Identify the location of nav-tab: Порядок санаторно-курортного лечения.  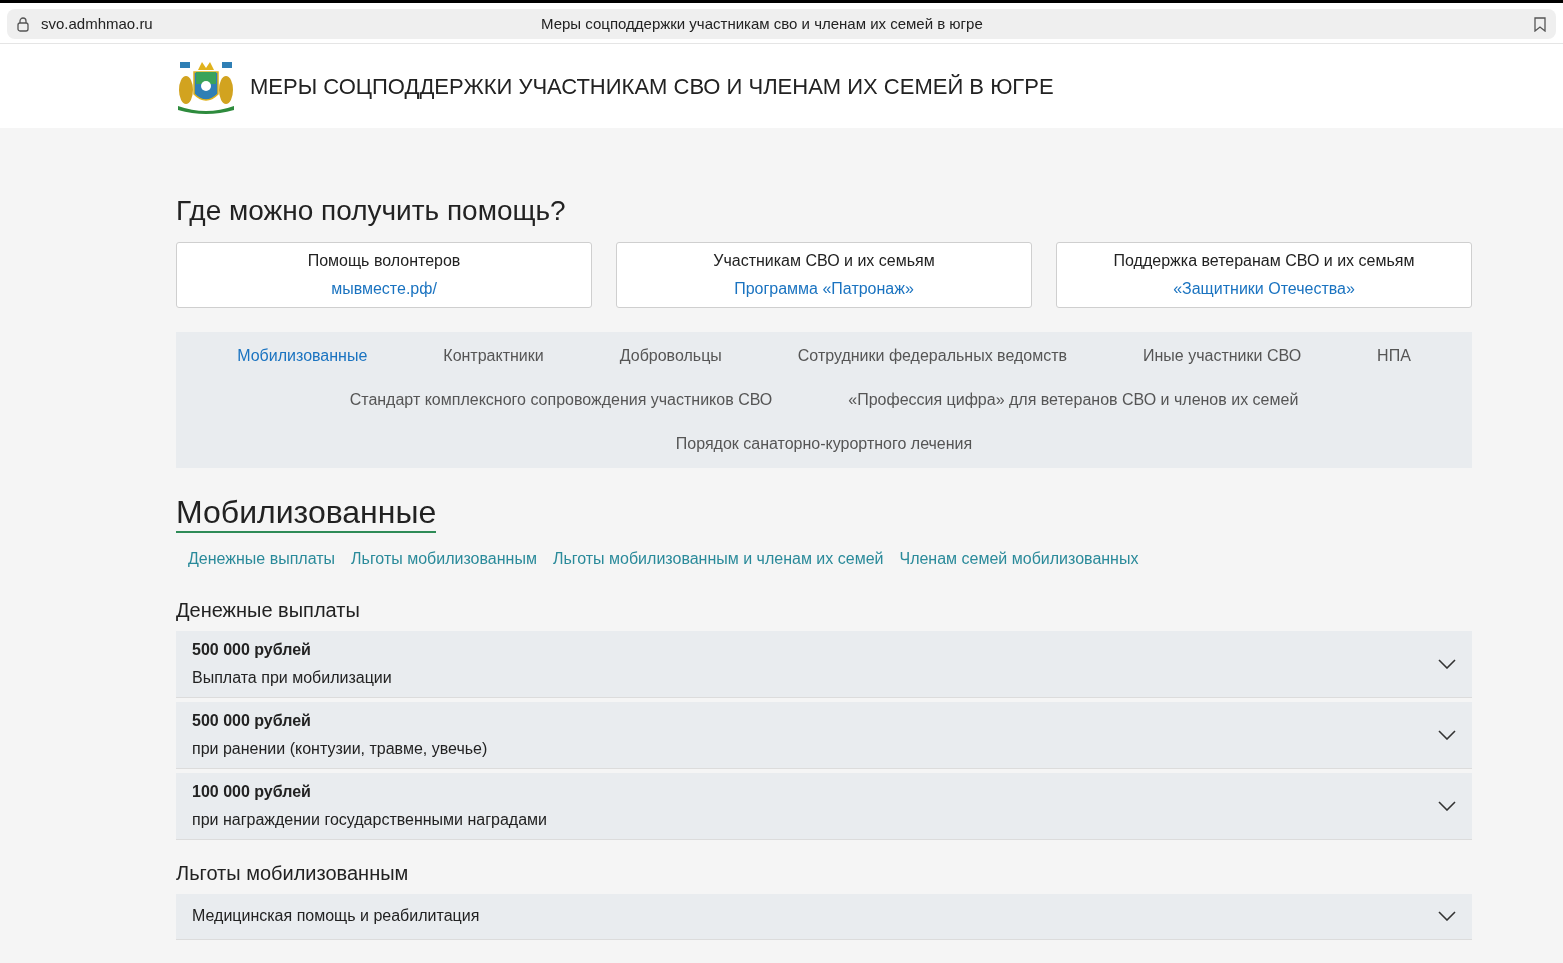
(824, 444).